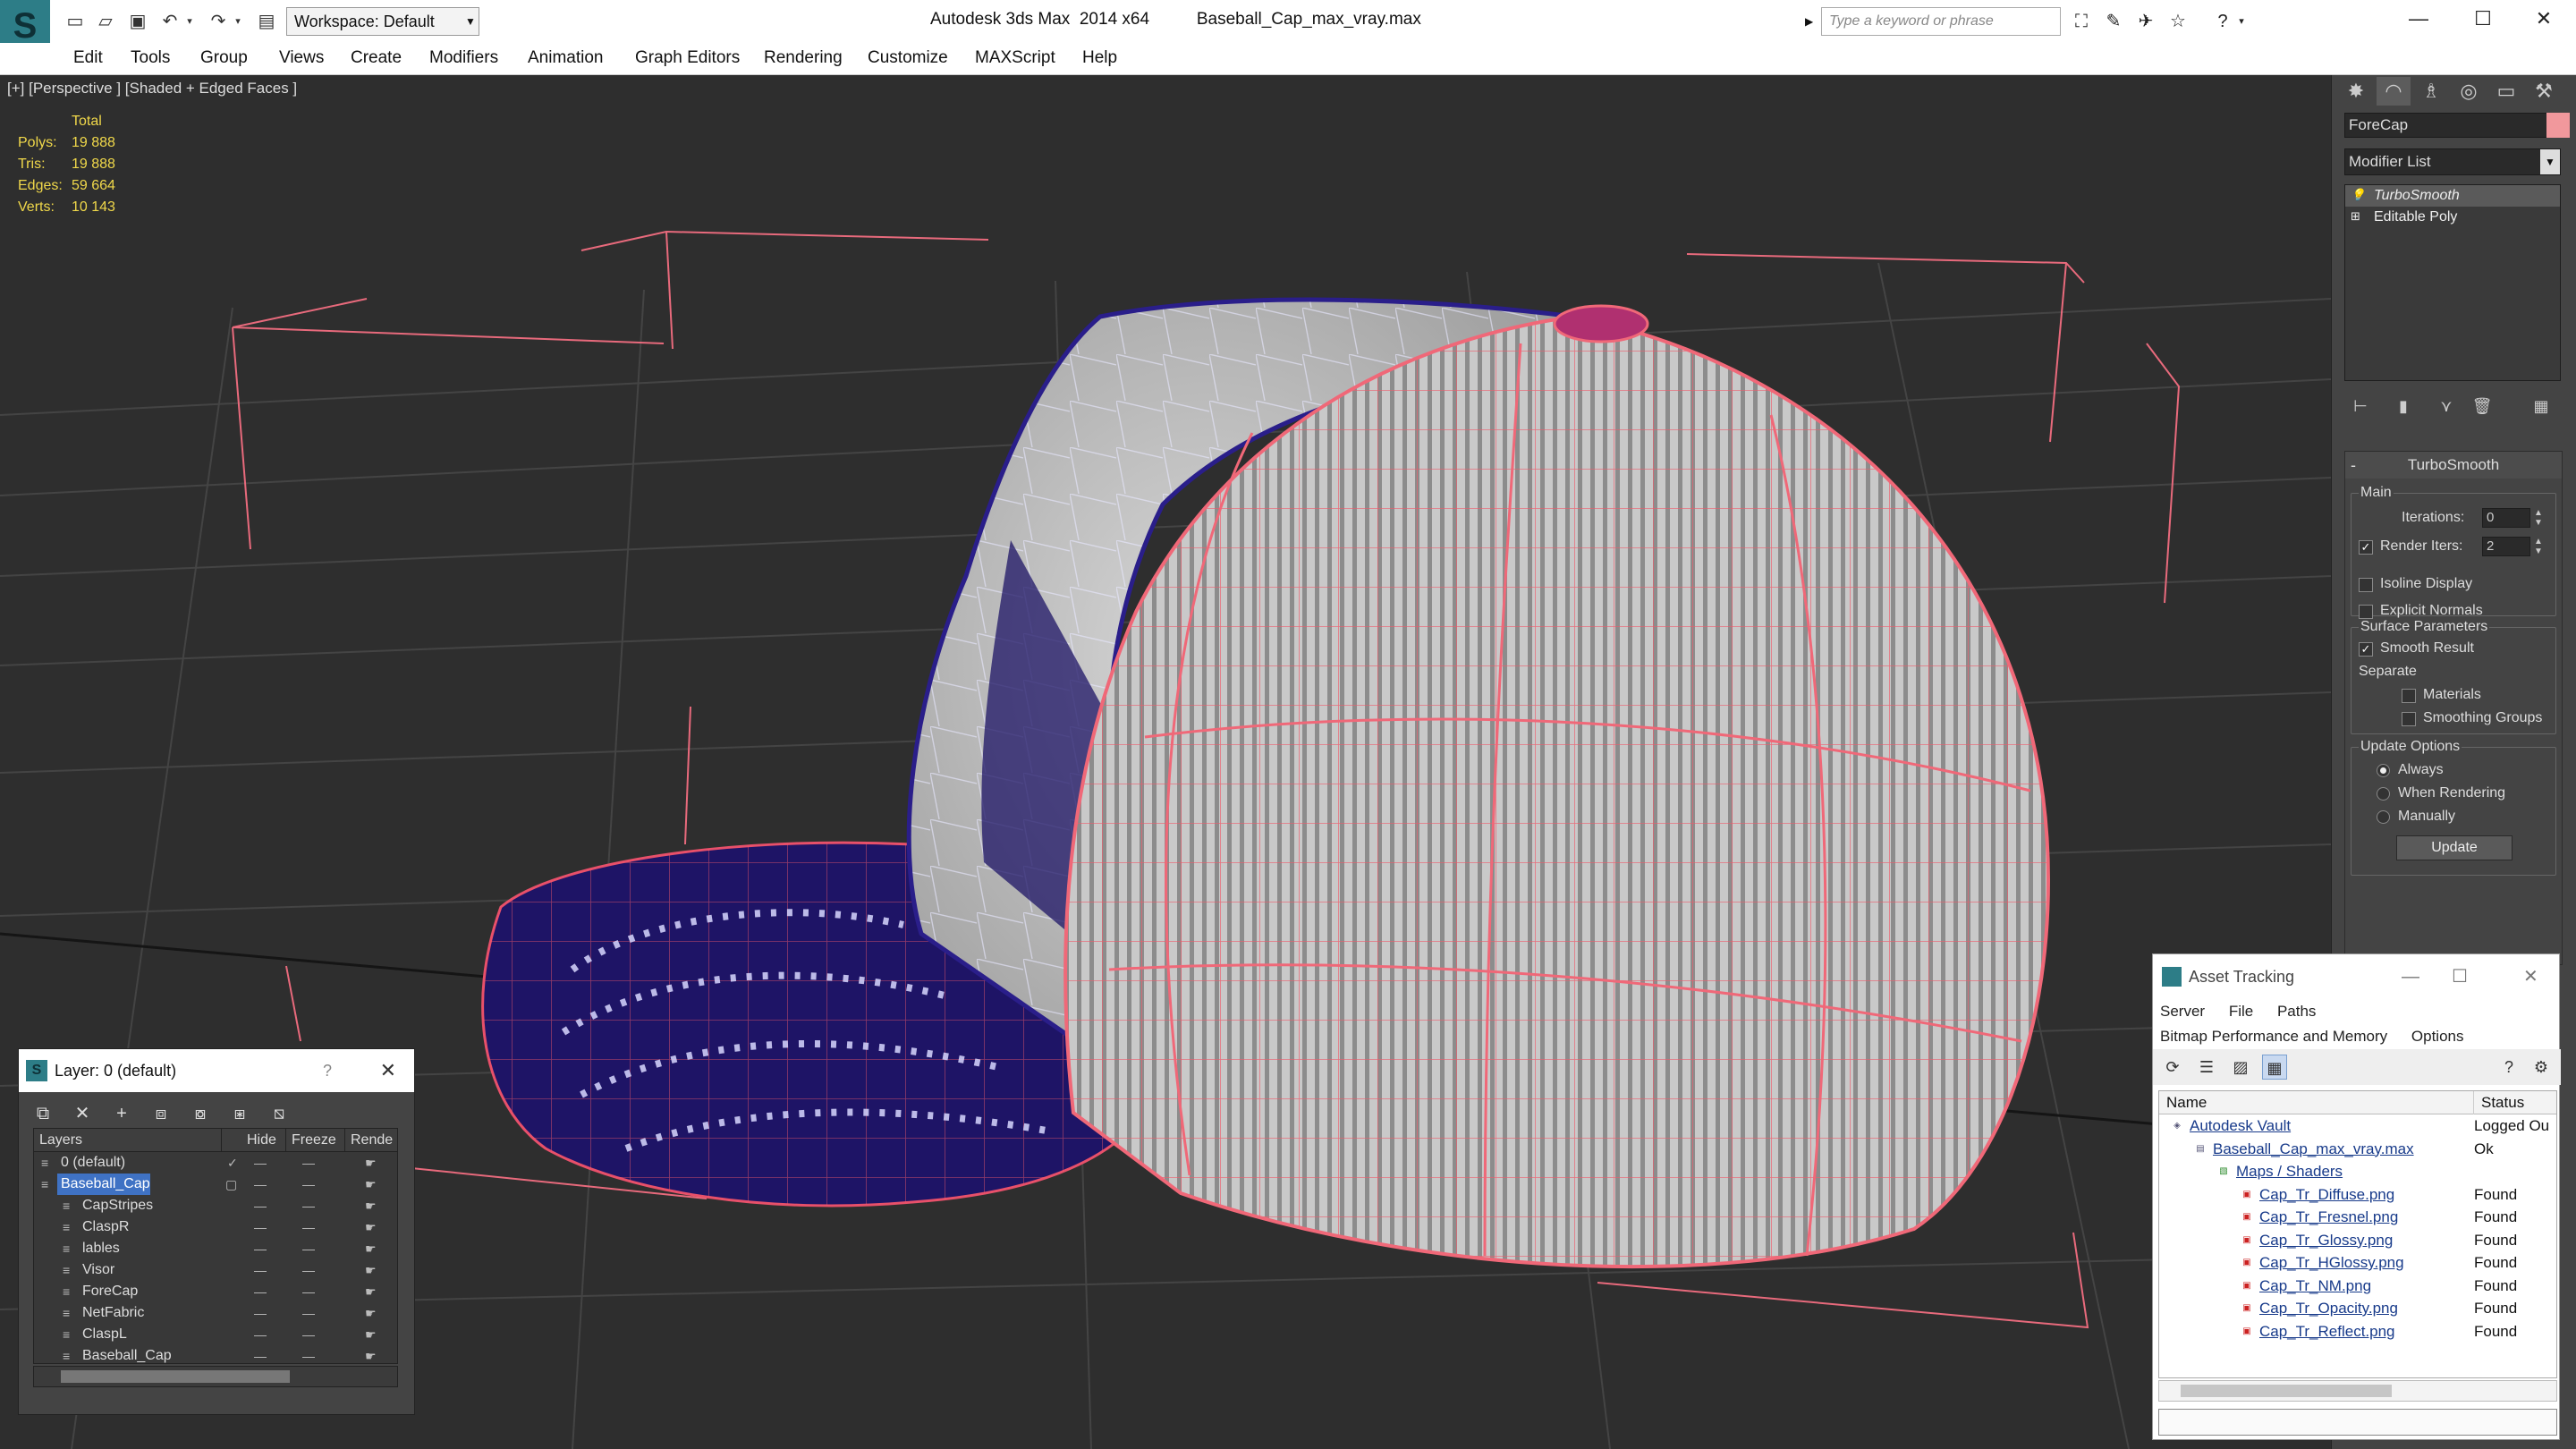 This screenshot has height=1449, width=2576. What do you see at coordinates (382, 21) in the screenshot?
I see `workspace-select: Workspace: Default` at bounding box center [382, 21].